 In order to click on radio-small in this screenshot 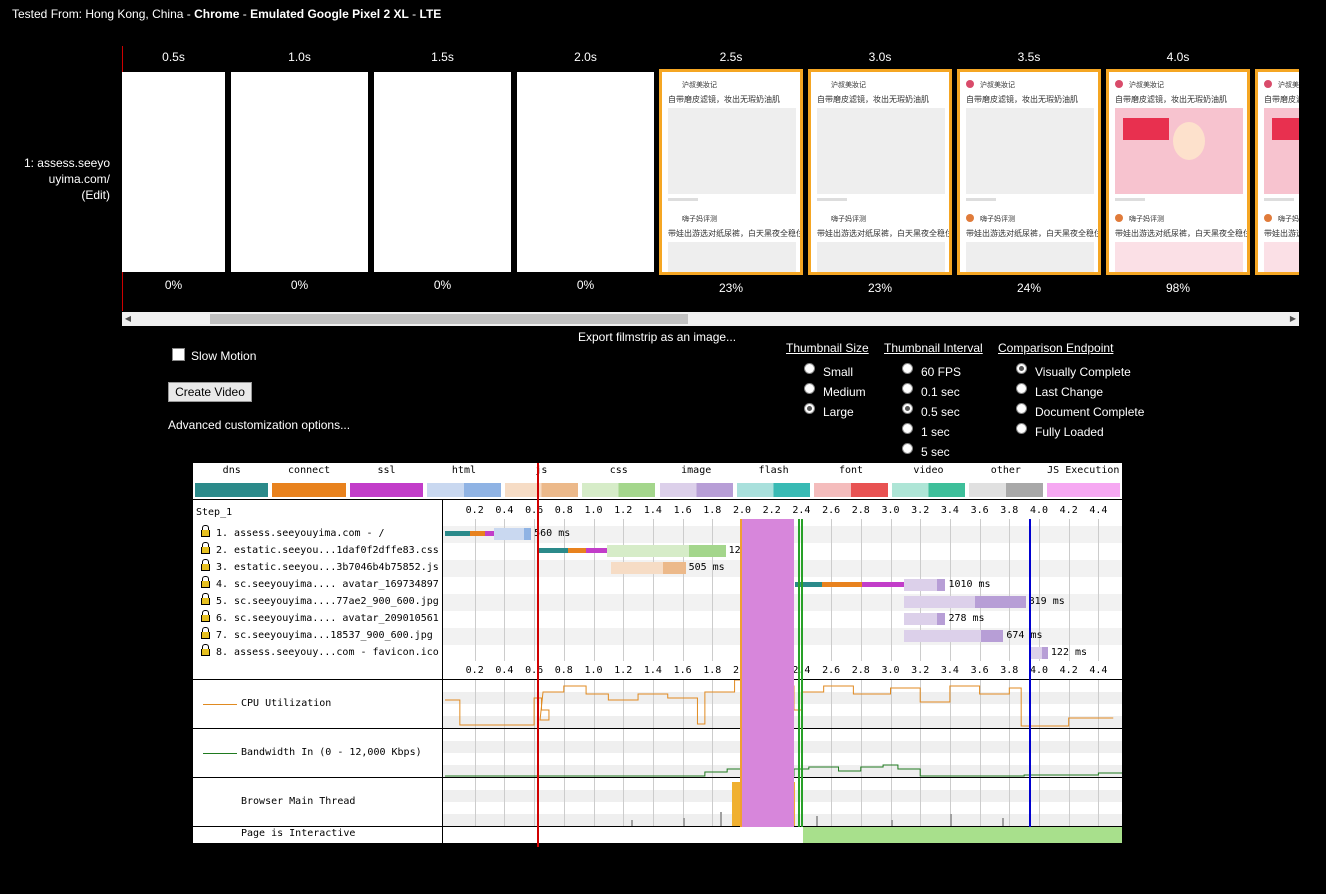, I will do `click(809, 368)`.